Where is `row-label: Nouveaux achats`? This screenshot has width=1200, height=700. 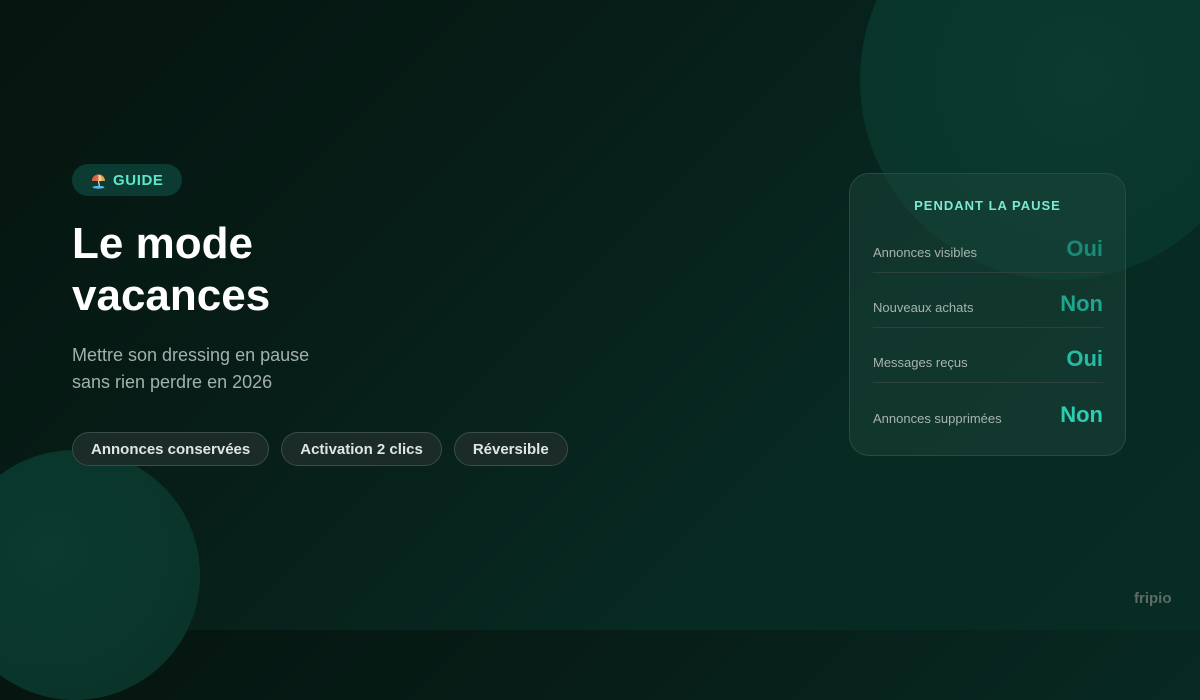
row-label: Nouveaux achats is located at coordinates (923, 307).